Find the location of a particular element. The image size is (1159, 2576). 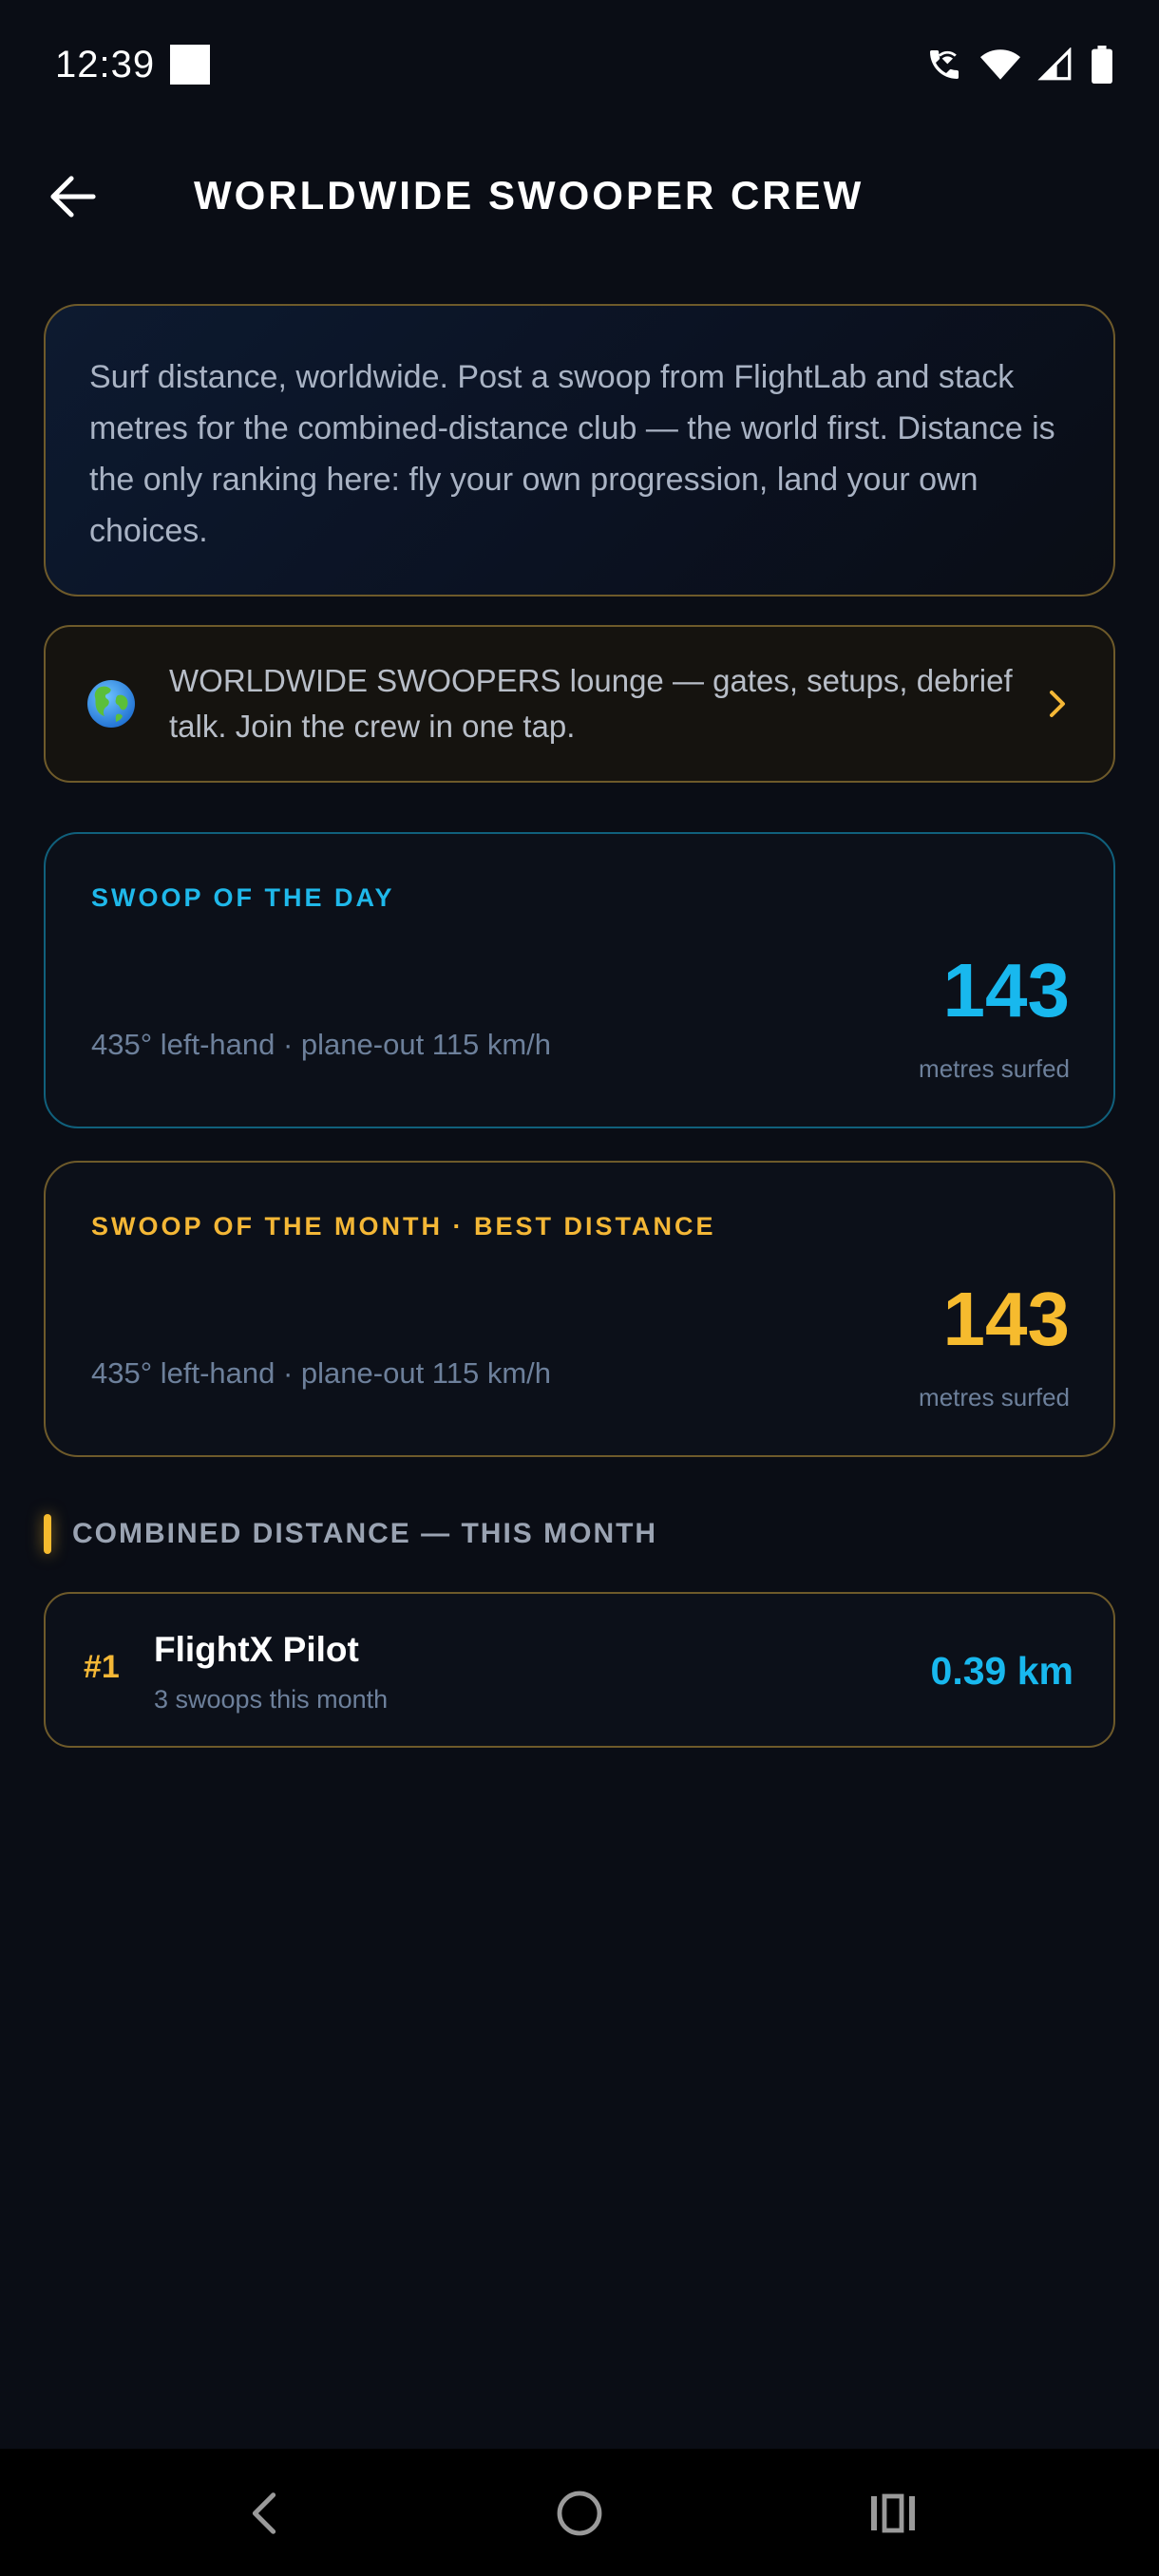

nav-home-button is located at coordinates (579, 2513).